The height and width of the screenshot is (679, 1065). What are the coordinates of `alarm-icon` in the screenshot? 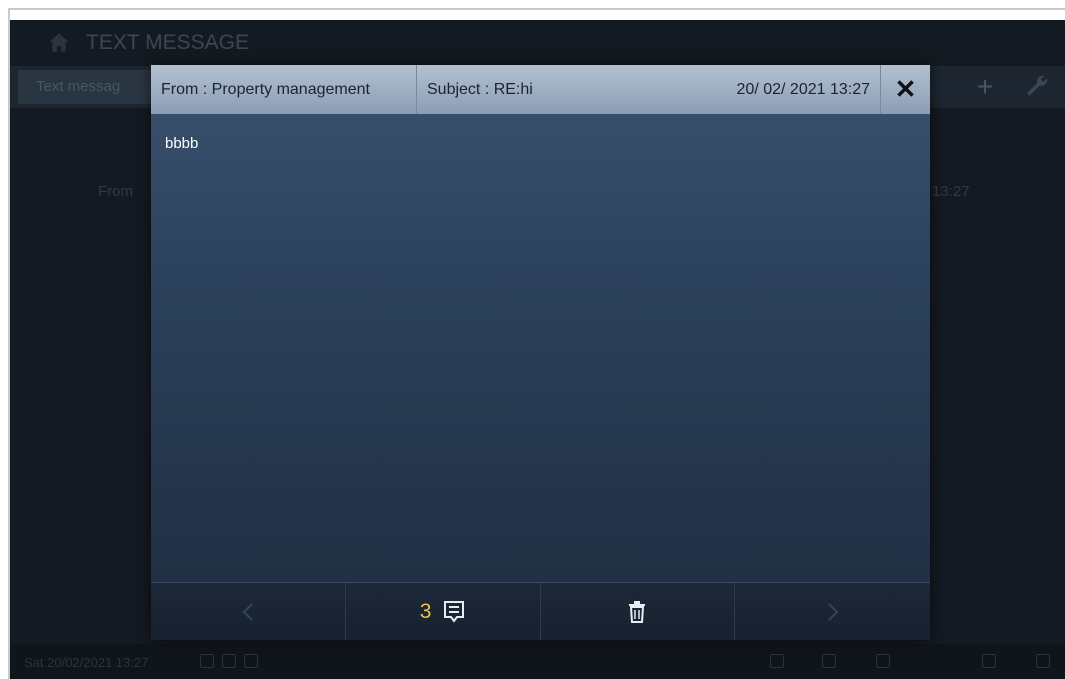 It's located at (1043, 661).